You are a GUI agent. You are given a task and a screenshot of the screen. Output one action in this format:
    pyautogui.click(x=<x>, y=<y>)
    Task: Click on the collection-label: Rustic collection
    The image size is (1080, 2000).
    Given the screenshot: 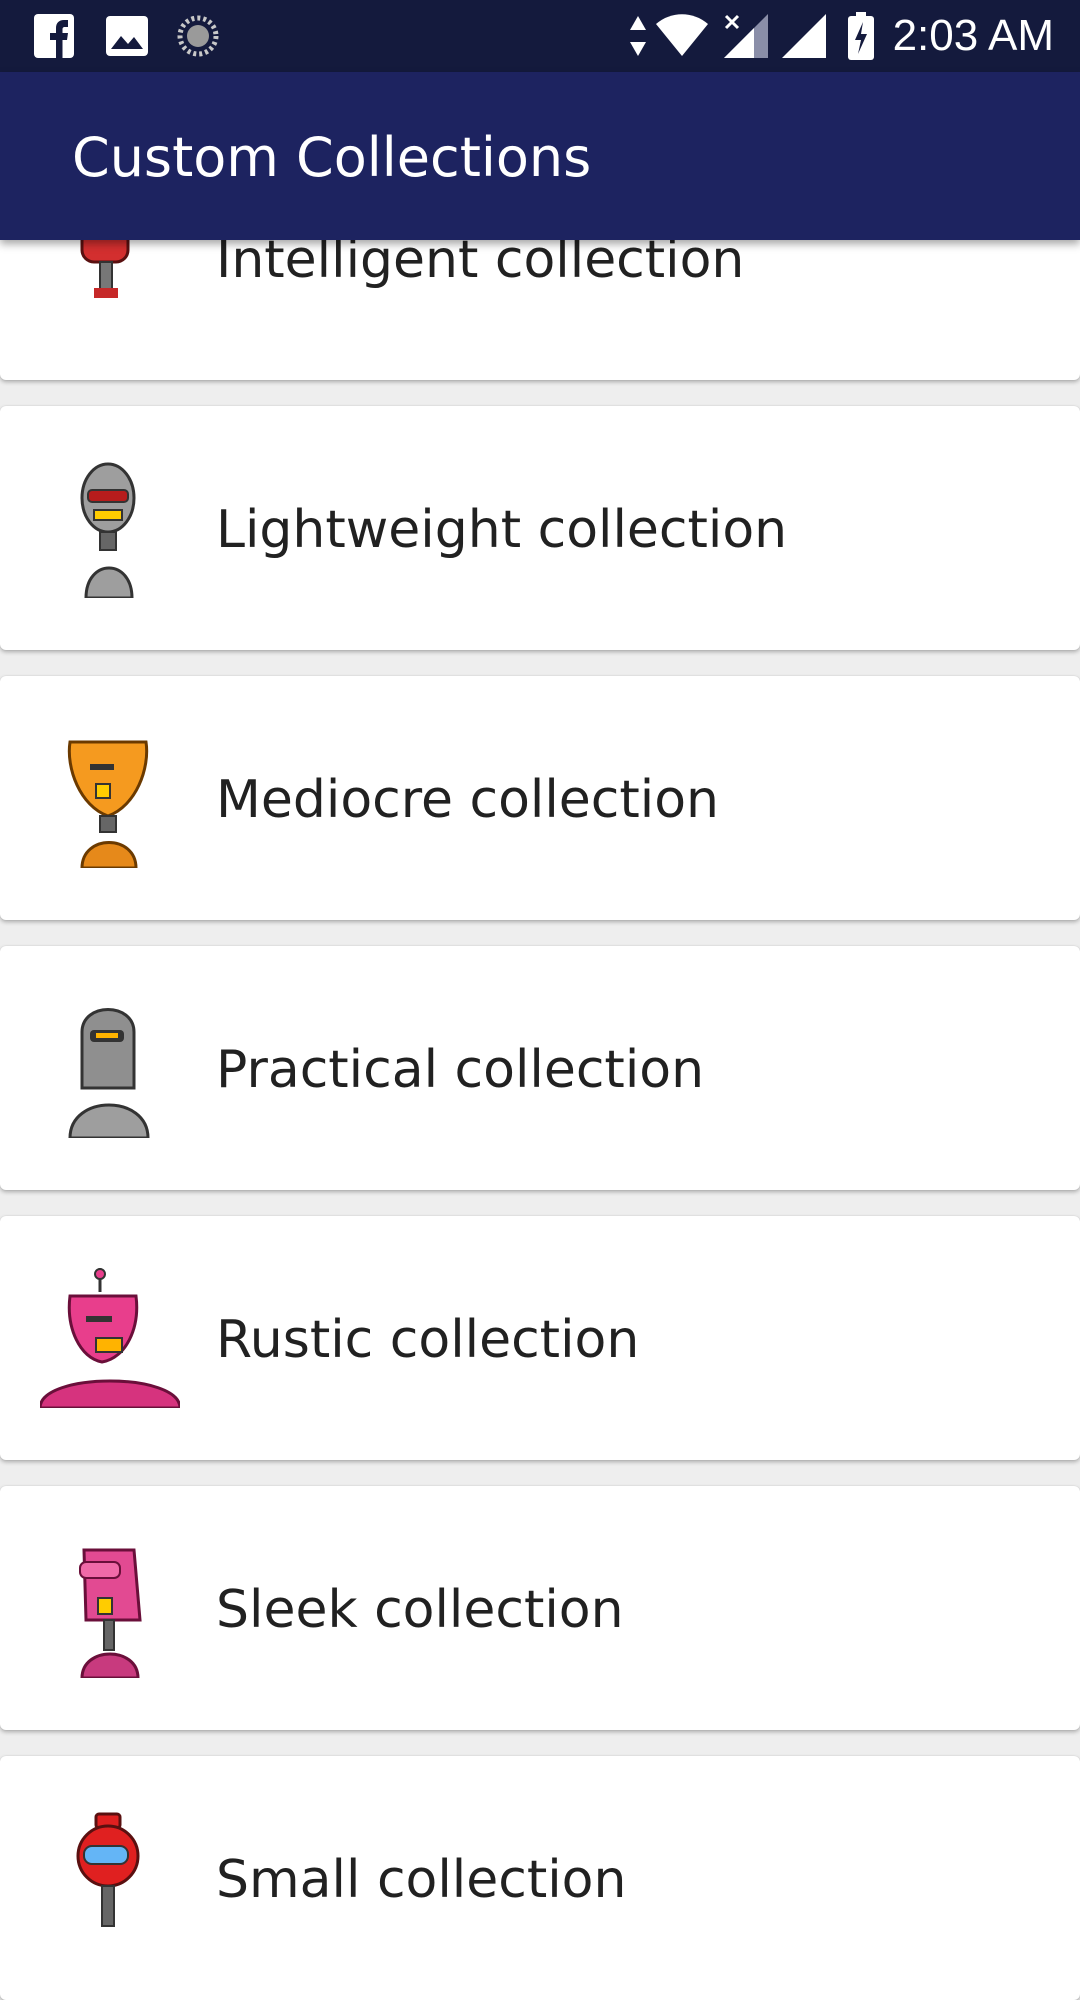 What is the action you would take?
    pyautogui.click(x=428, y=1340)
    